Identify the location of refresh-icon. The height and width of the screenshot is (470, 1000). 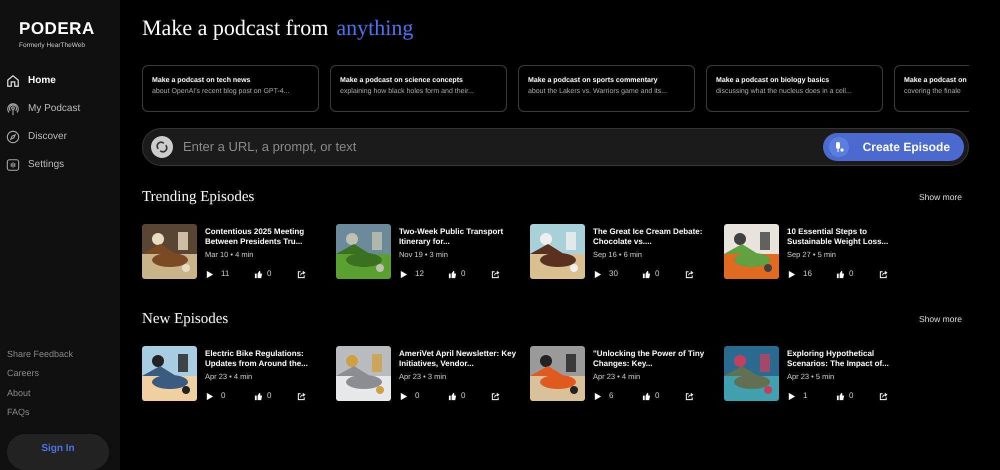
(162, 147).